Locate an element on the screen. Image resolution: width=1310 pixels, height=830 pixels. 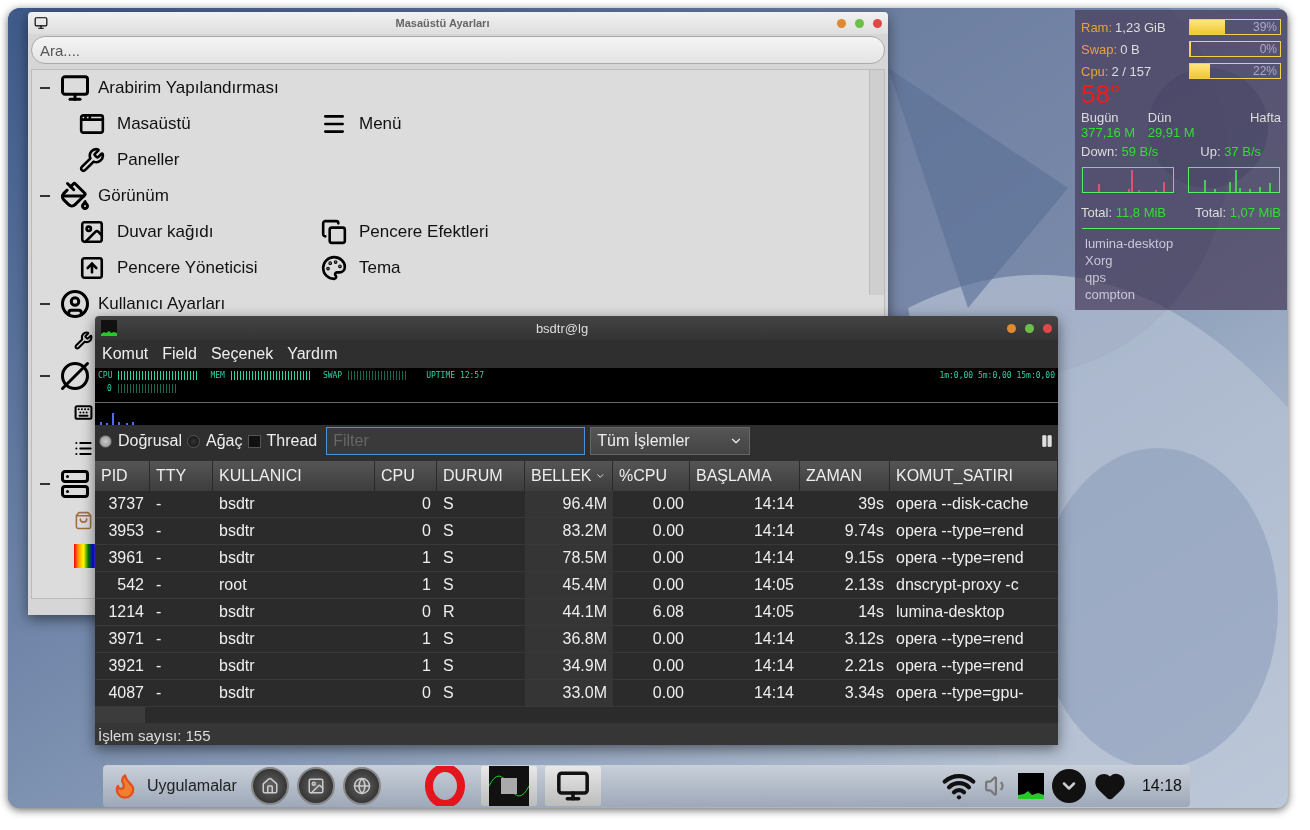
column-header: %CPU is located at coordinates (651, 476).